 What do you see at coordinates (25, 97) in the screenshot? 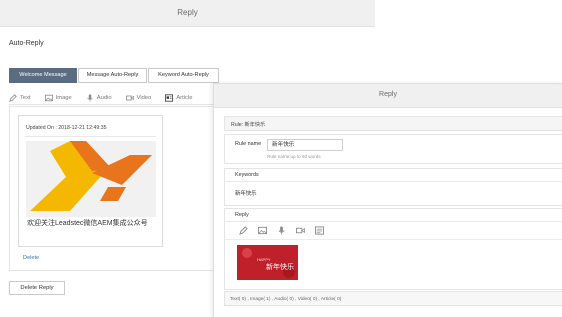
I see `tool-text-label: Text` at bounding box center [25, 97].